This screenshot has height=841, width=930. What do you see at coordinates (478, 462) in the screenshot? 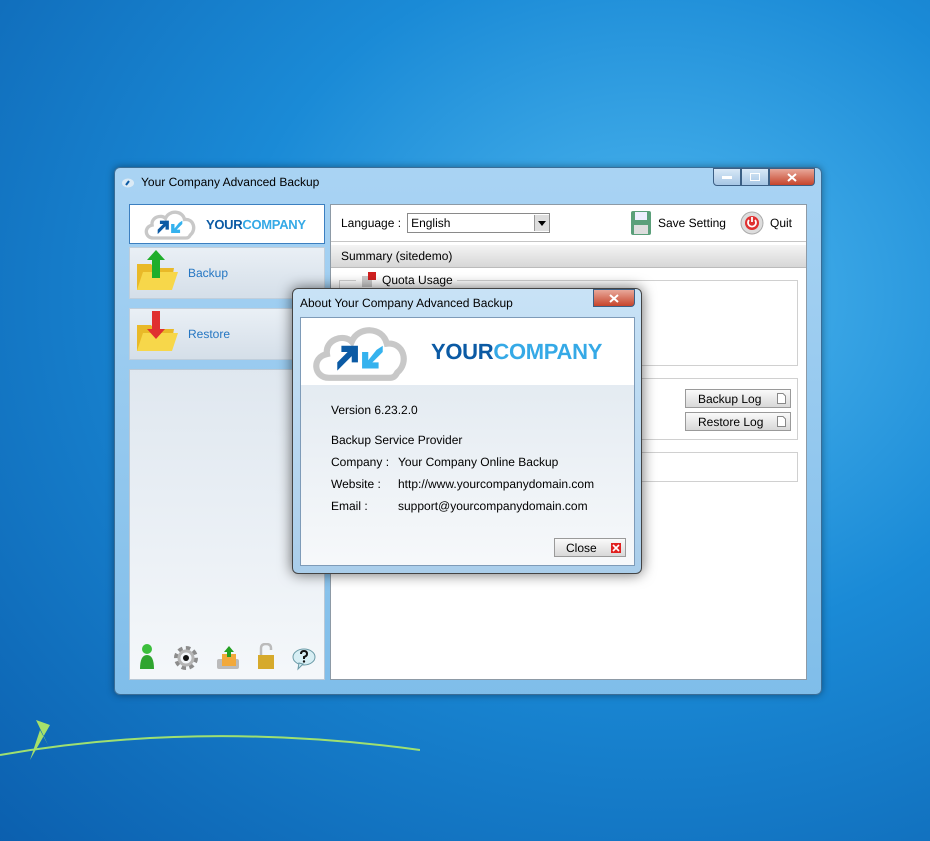
I see `detail-value: Your Company Online Backup` at bounding box center [478, 462].